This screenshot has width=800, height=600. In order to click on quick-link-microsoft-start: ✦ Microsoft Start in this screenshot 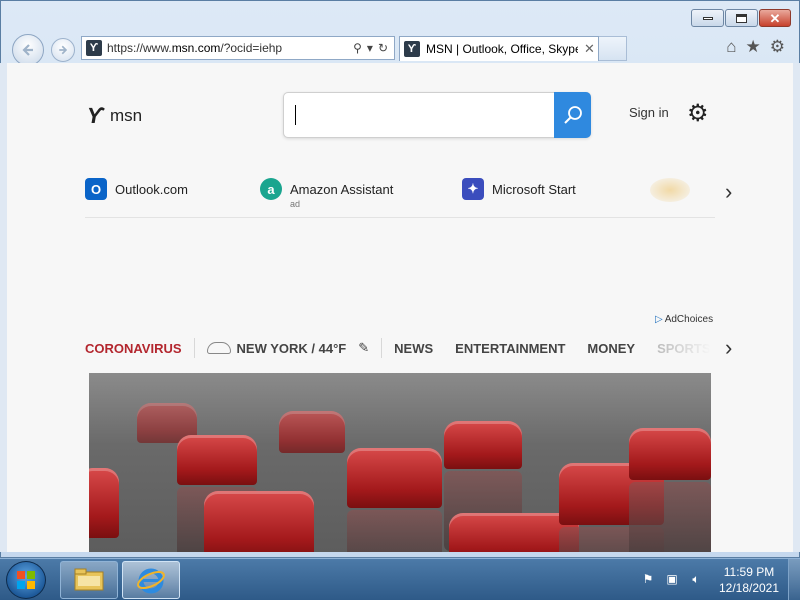, I will do `click(519, 189)`.